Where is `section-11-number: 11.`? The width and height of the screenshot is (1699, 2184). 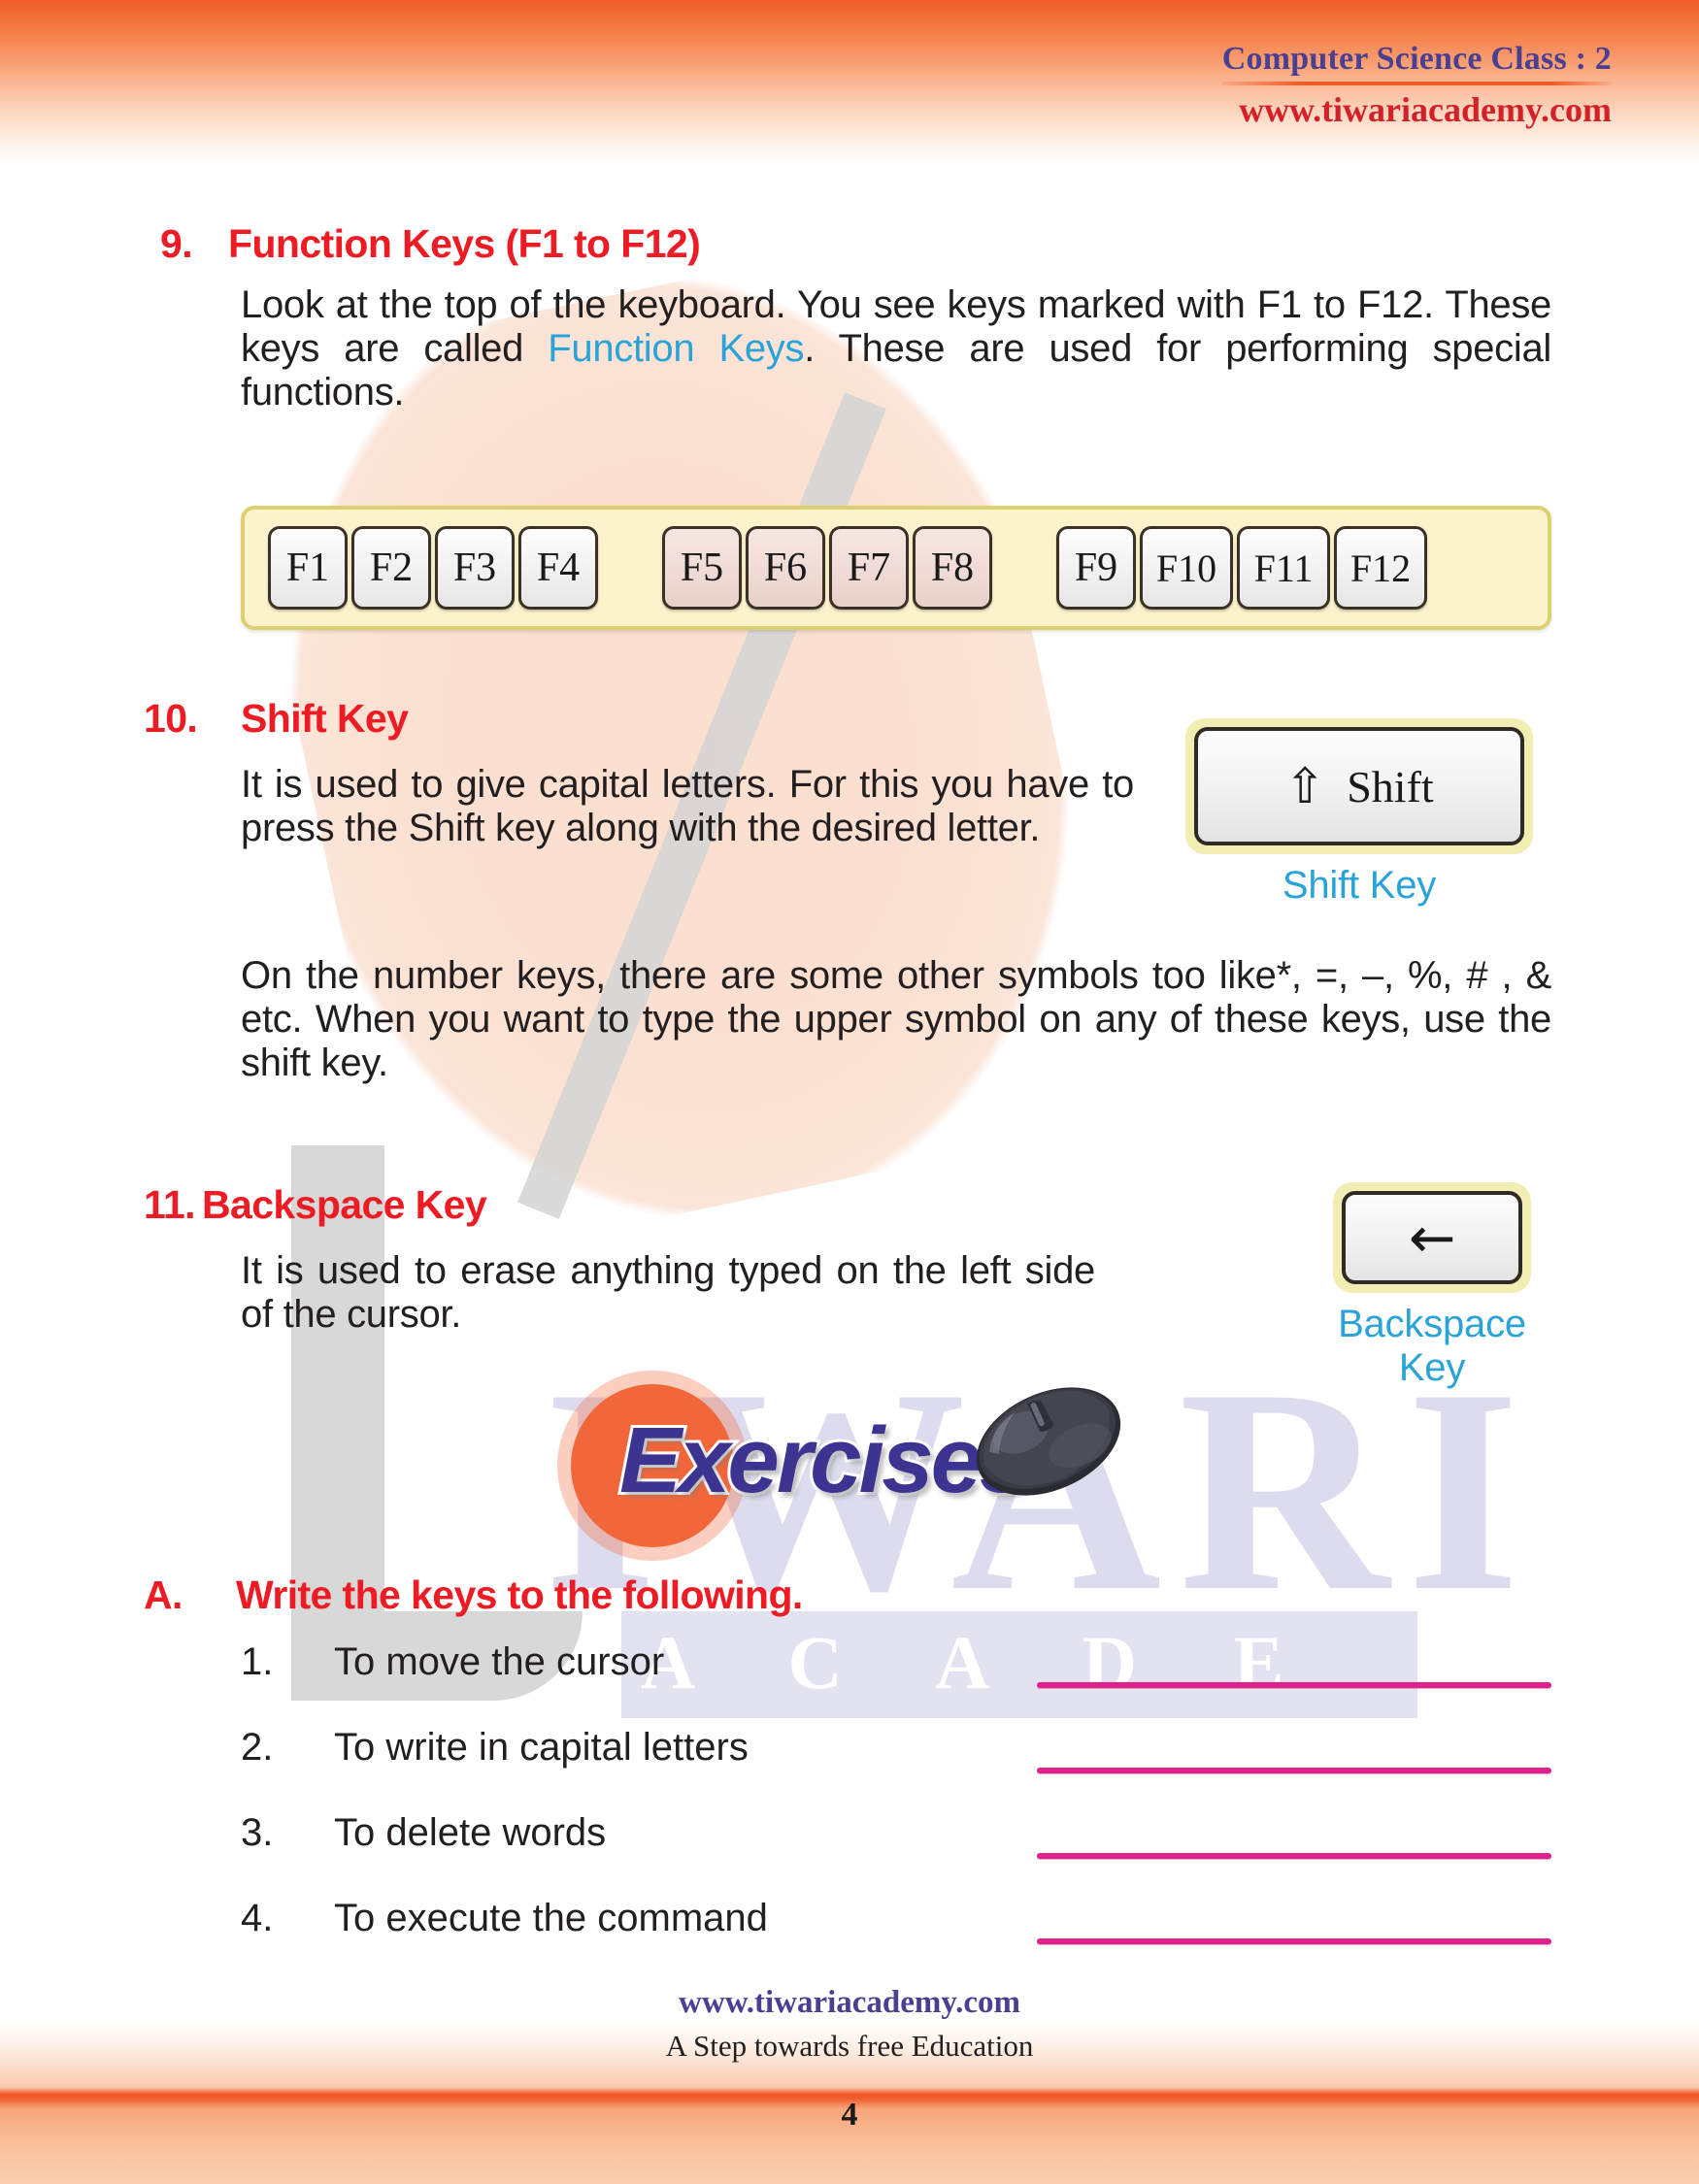
section-11-number: 11. is located at coordinates (170, 1204).